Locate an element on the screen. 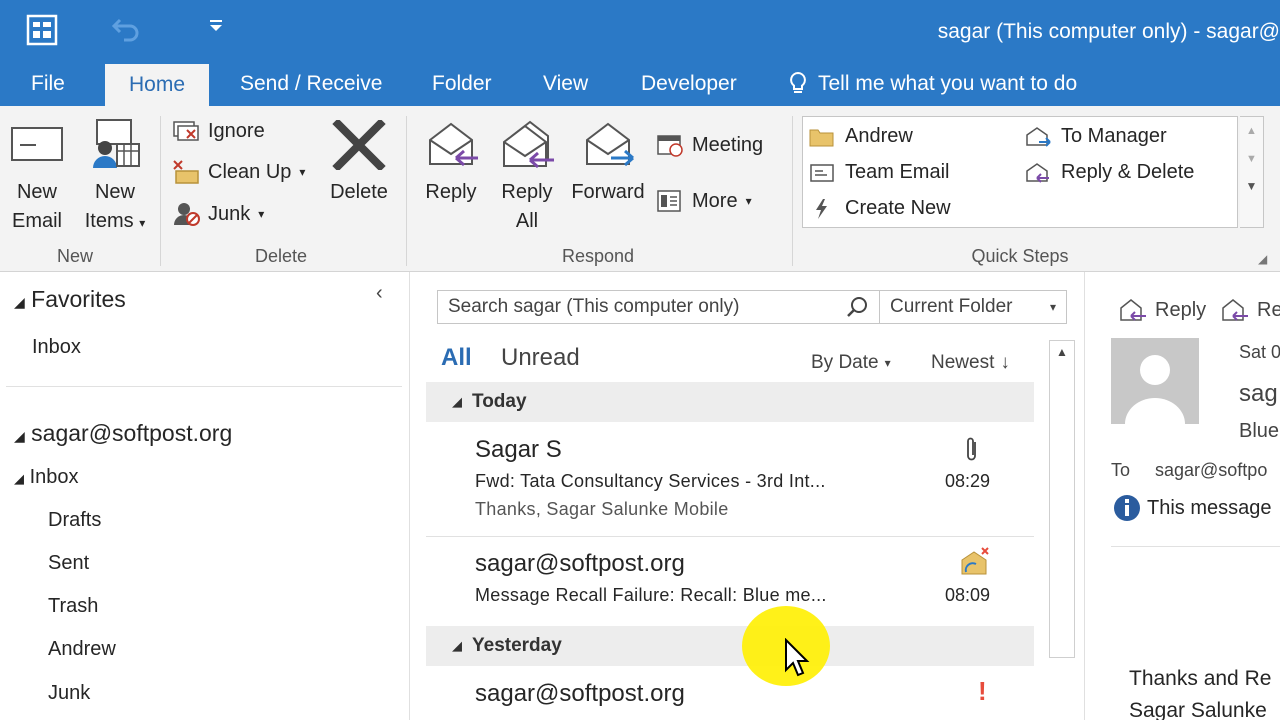 This screenshot has width=1280, height=720. folder-inbox: ◢ Inbox is located at coordinates (46, 477).